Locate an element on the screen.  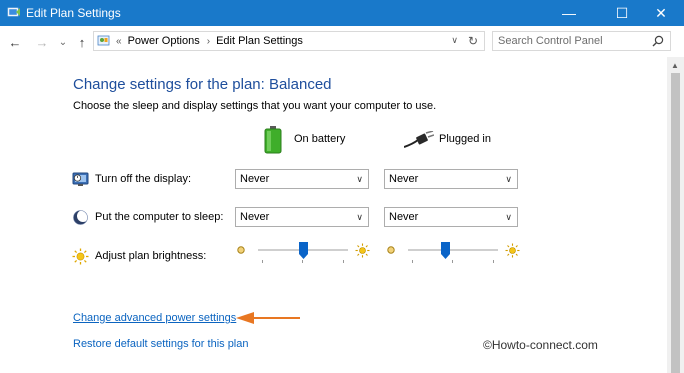
recent-locations-button: ⌄ is located at coordinates (63, 42).